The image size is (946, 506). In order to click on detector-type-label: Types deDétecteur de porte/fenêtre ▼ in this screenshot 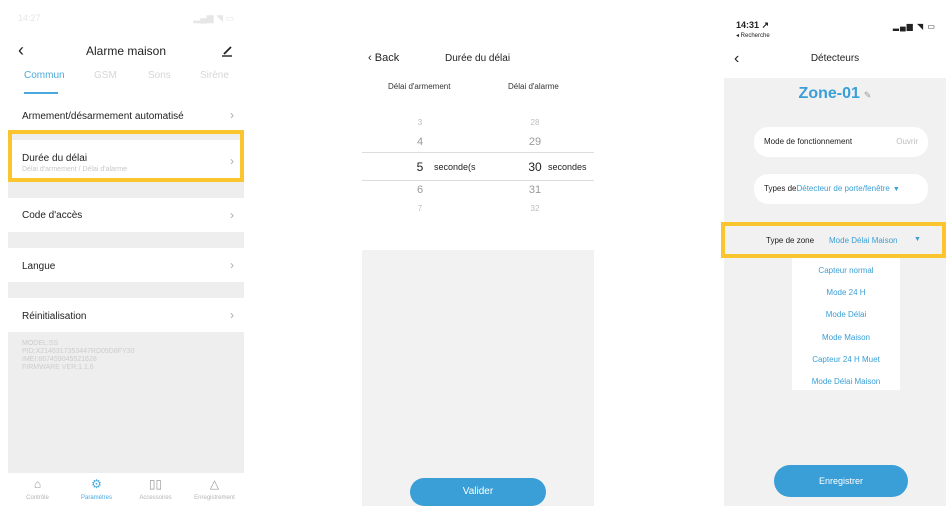, I will do `click(832, 188)`.